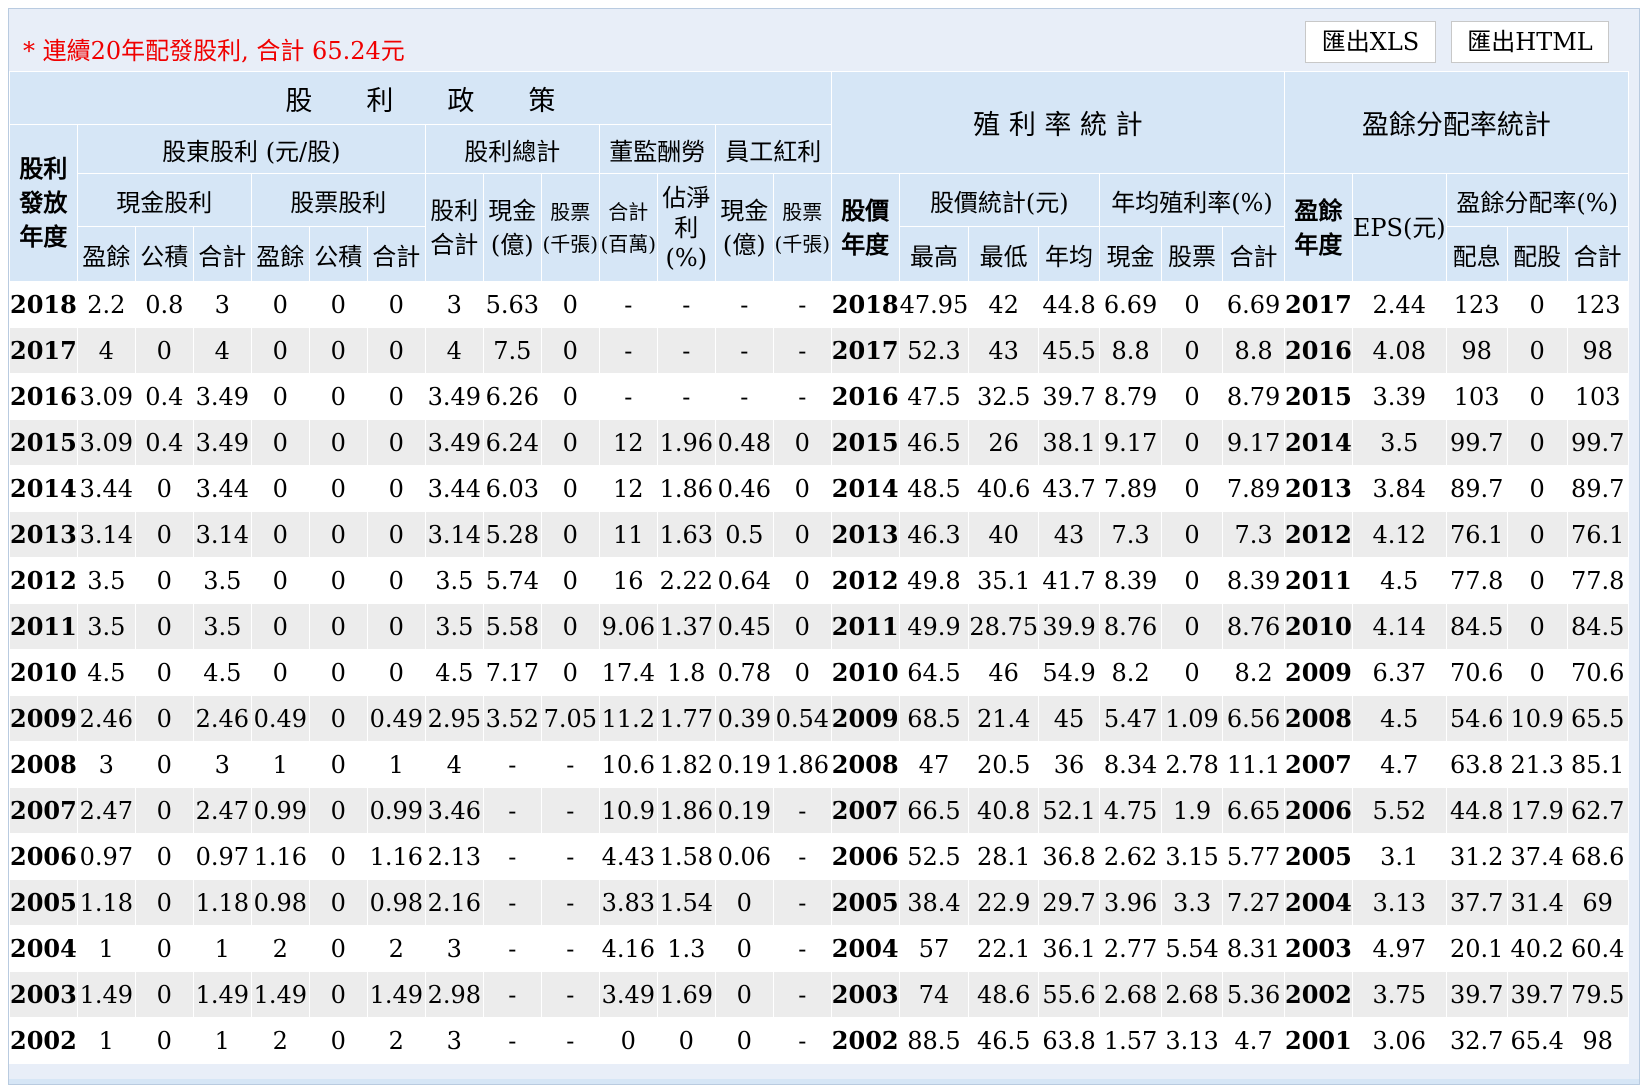  What do you see at coordinates (1318, 1040) in the screenshot?
I see `table-cell: 2001` at bounding box center [1318, 1040].